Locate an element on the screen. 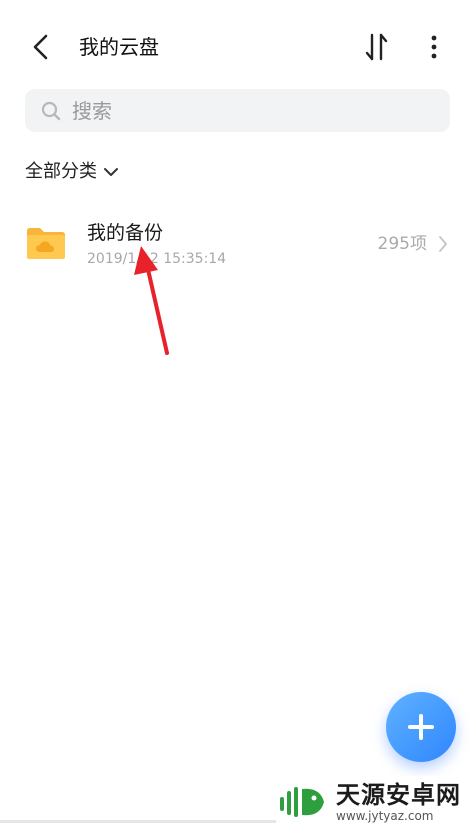  search-icon is located at coordinates (51, 111).